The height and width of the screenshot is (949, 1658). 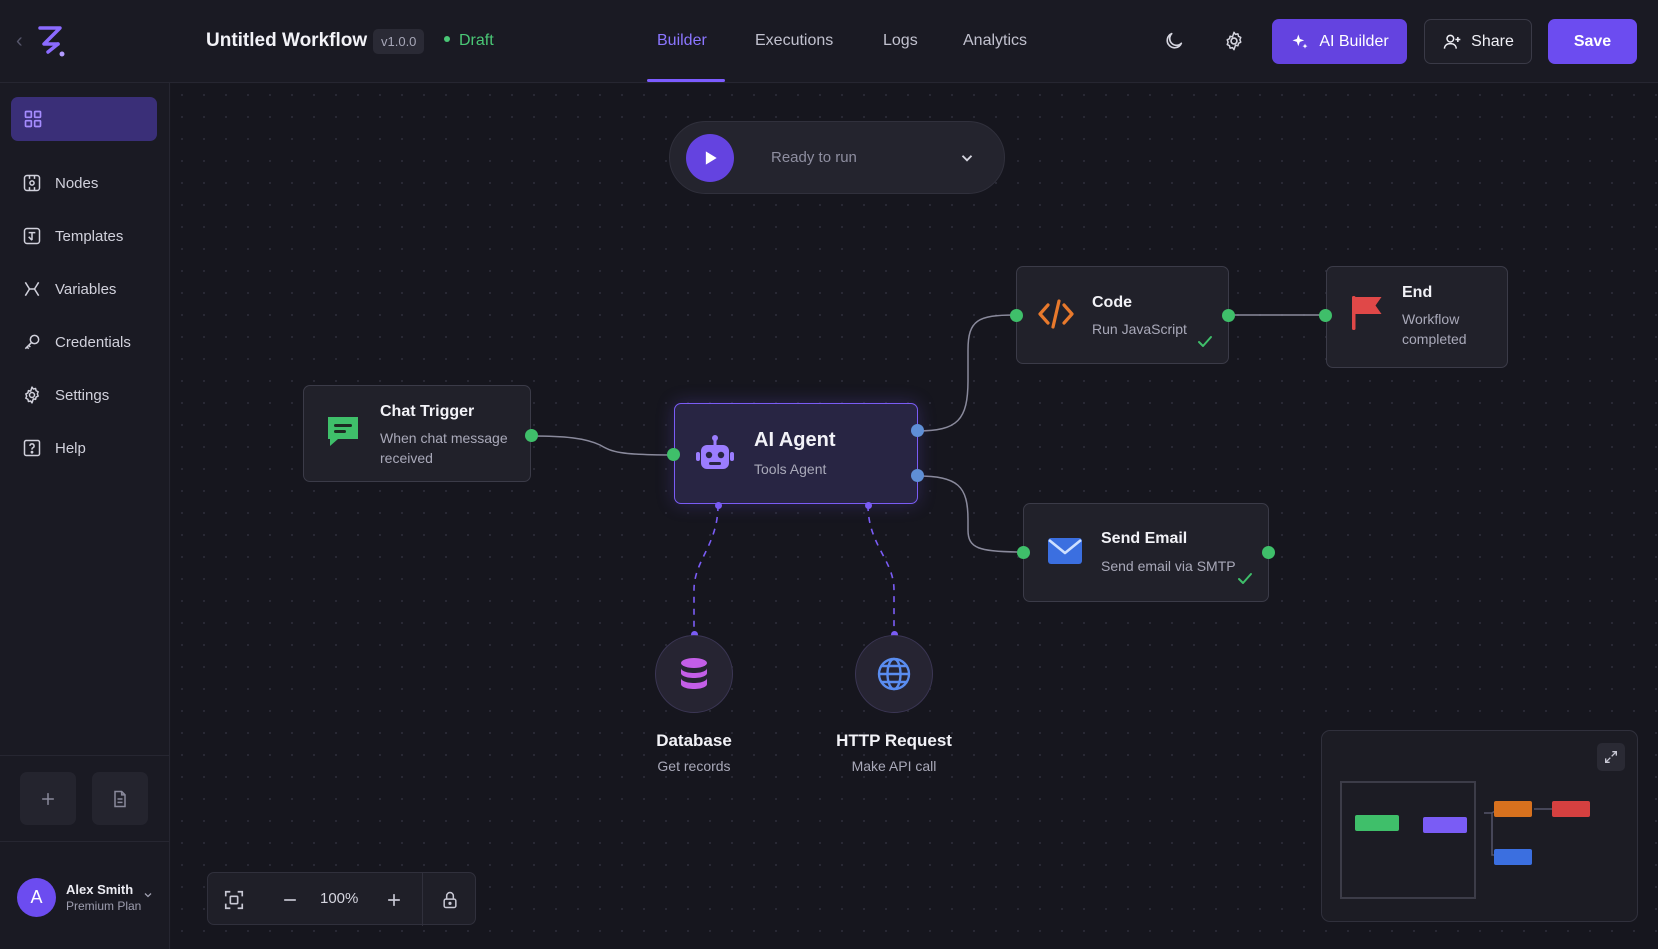 What do you see at coordinates (1168, 566) in the screenshot?
I see `node-subtitle: Send email via SMTP` at bounding box center [1168, 566].